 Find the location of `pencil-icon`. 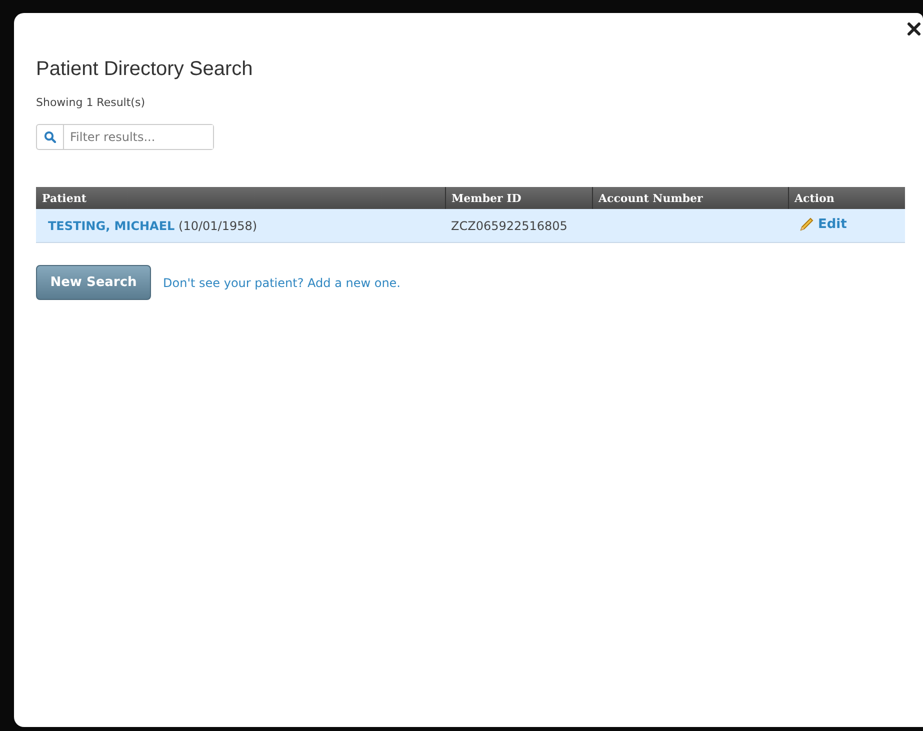

pencil-icon is located at coordinates (807, 224).